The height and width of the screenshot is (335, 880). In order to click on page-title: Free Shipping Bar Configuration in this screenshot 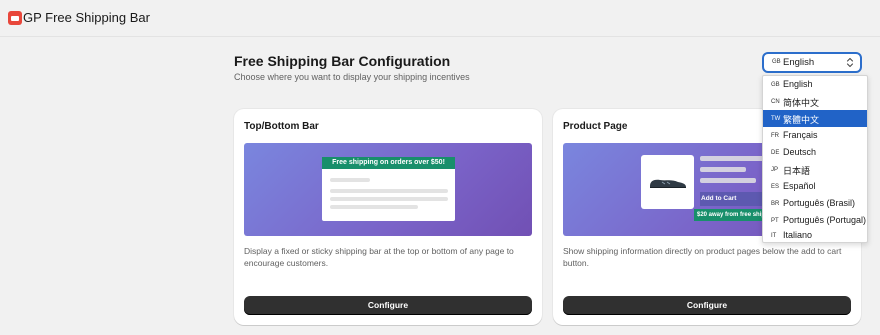, I will do `click(342, 61)`.